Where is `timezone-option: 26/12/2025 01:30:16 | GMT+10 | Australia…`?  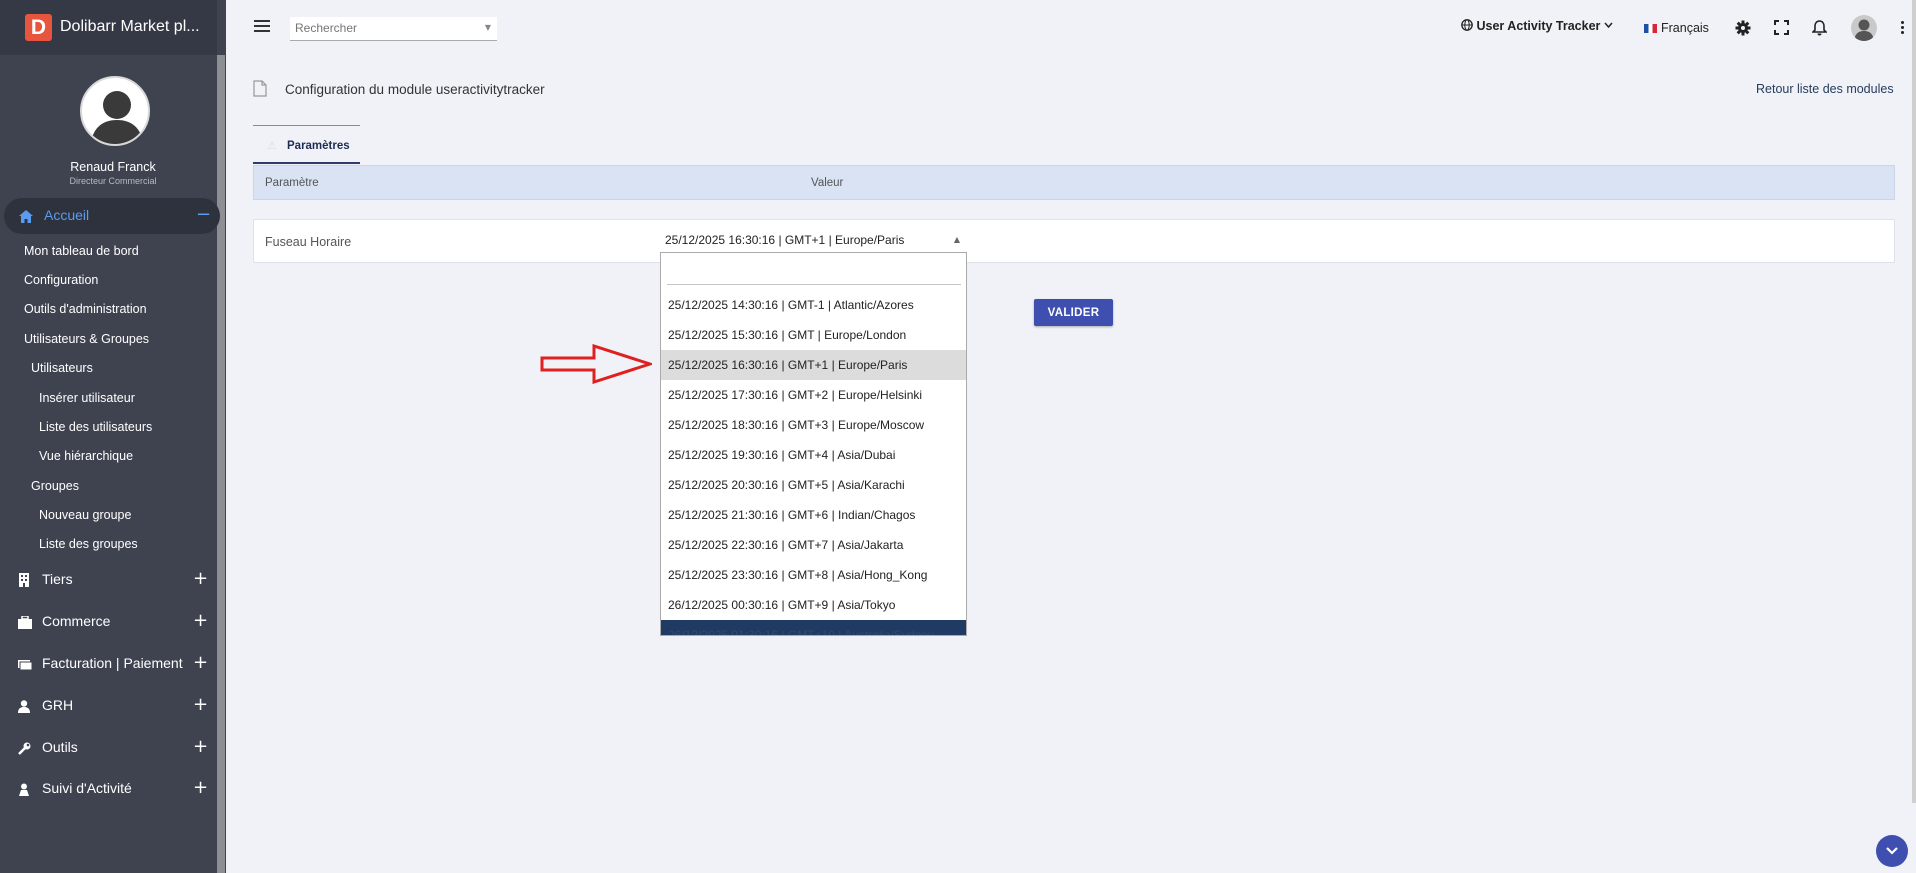
timezone-option: 26/12/2025 01:30:16 | GMT+10 | Australia… is located at coordinates (813, 627).